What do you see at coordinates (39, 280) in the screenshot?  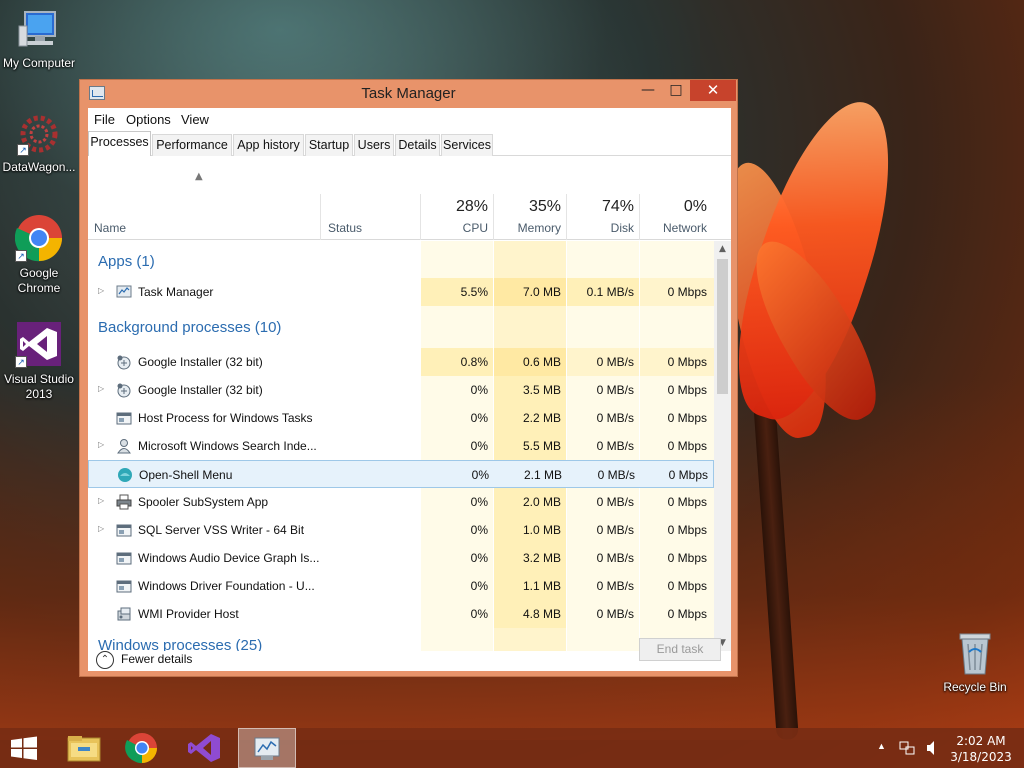 I see `desktop-icon-label: Google Chrome` at bounding box center [39, 280].